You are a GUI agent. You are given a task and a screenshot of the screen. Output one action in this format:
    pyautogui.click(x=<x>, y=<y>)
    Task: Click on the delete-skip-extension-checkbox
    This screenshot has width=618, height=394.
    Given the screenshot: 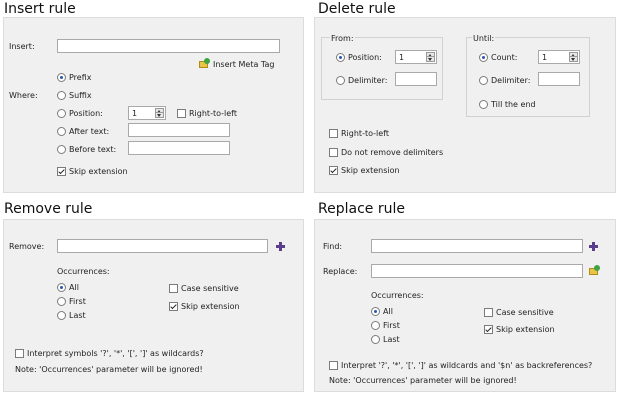 What is the action you would take?
    pyautogui.click(x=333, y=170)
    